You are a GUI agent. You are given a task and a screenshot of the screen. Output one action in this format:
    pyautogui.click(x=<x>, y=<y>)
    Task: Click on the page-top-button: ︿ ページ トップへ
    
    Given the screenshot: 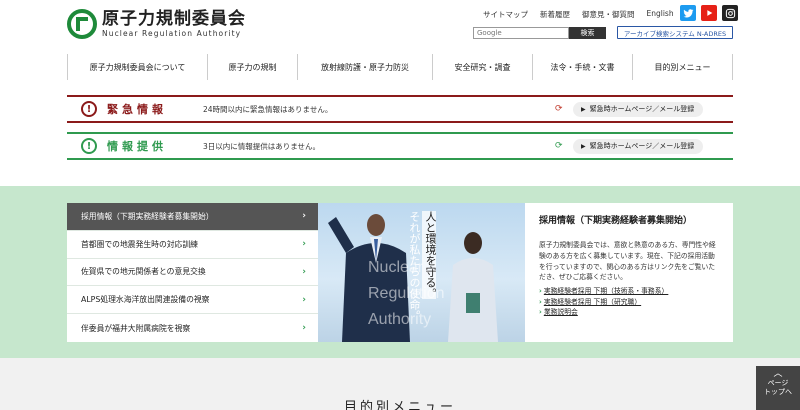 What is the action you would take?
    pyautogui.click(x=778, y=388)
    